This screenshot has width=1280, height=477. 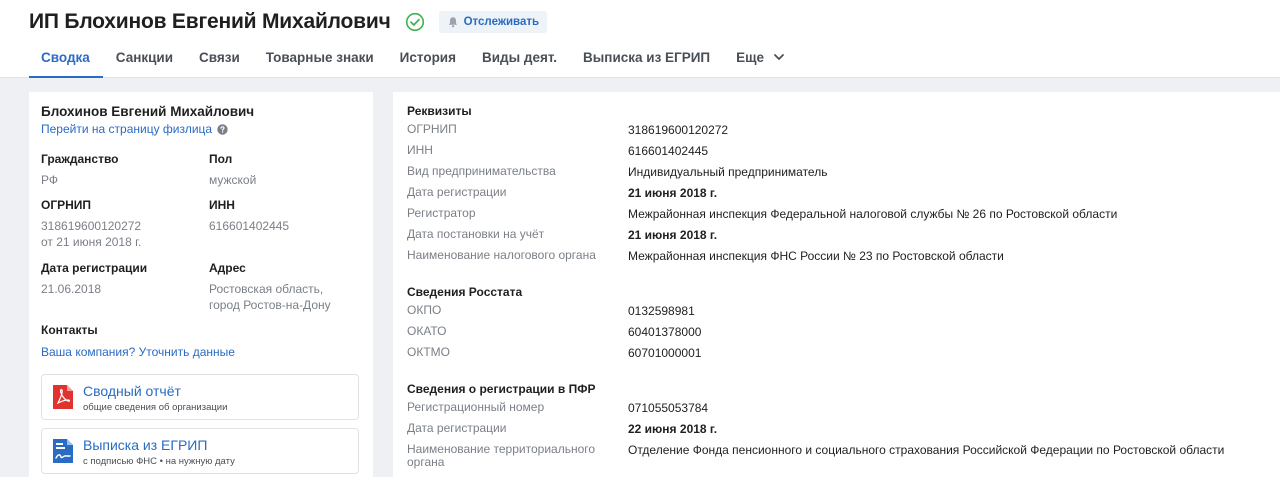 I want to click on contacts-link: Ваша компания? Уточнить данные, so click(x=138, y=352).